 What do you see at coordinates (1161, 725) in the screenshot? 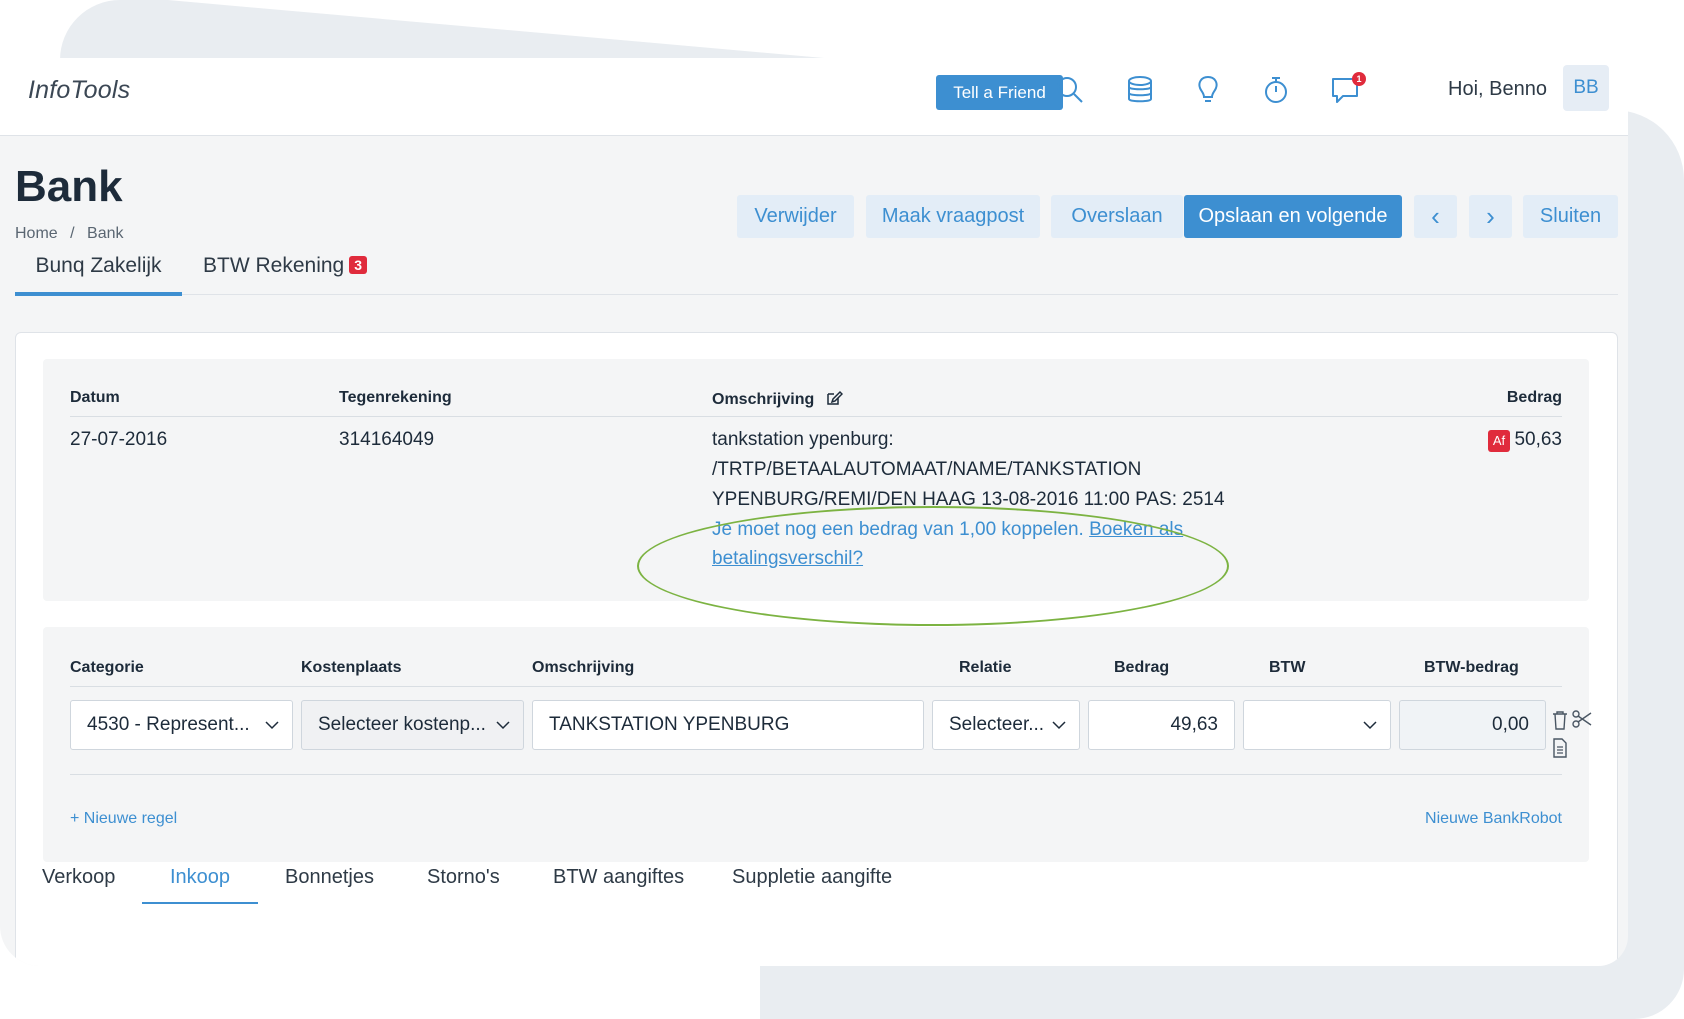
I see `amount-input: 49,63` at bounding box center [1161, 725].